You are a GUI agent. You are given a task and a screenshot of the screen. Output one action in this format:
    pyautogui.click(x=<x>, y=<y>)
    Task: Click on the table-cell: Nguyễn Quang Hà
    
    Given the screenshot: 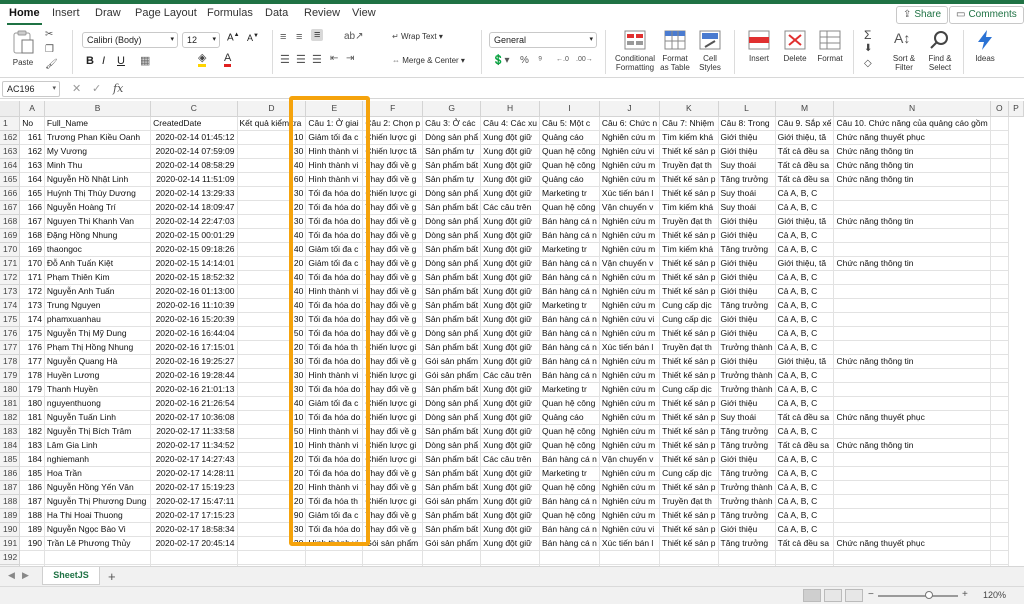 What is the action you would take?
    pyautogui.click(x=98, y=361)
    